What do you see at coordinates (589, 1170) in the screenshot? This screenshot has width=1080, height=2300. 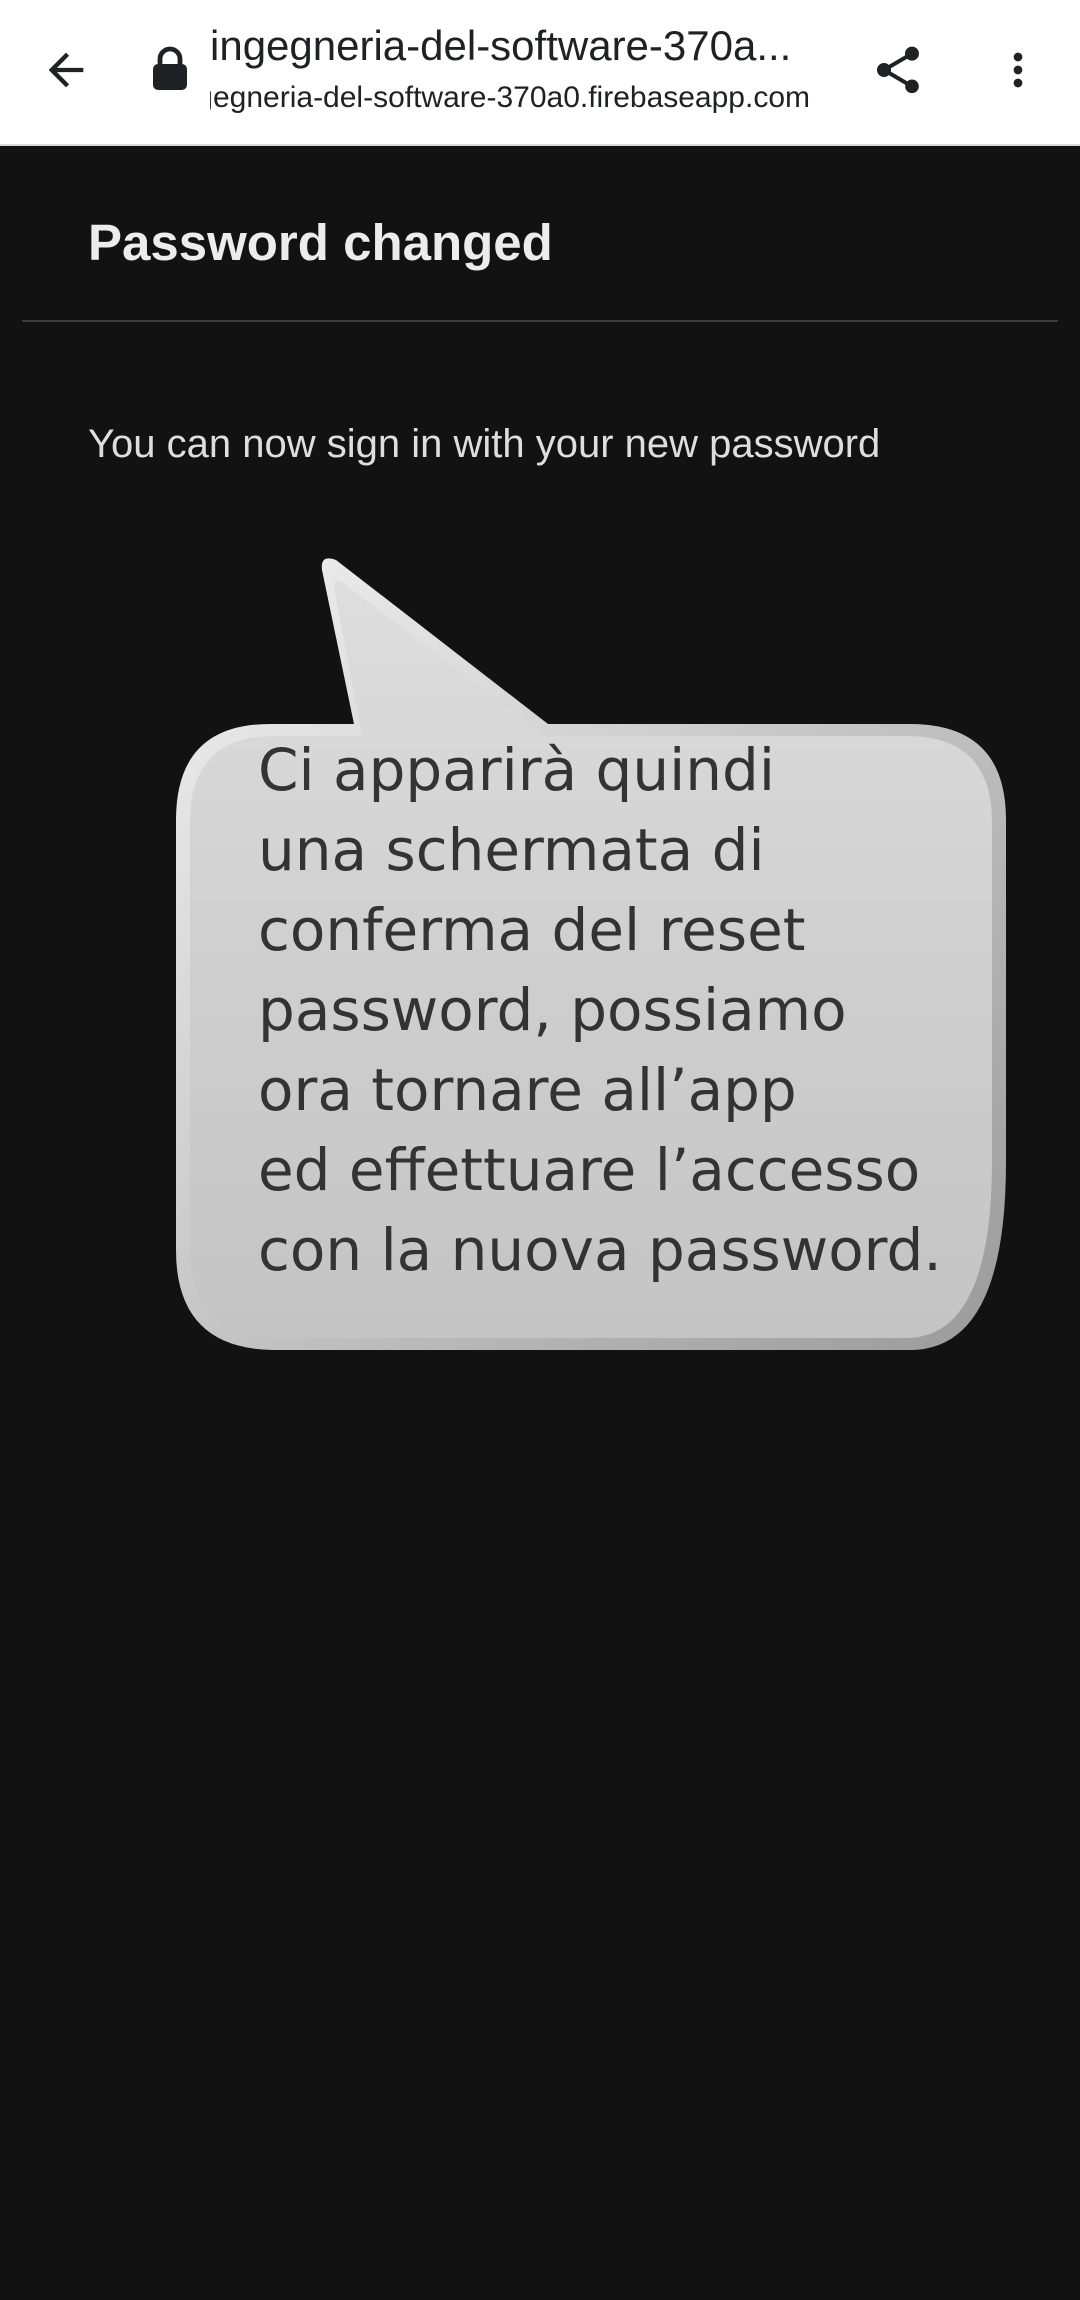 I see `bubble-line: ed effettuare l’accesso` at bounding box center [589, 1170].